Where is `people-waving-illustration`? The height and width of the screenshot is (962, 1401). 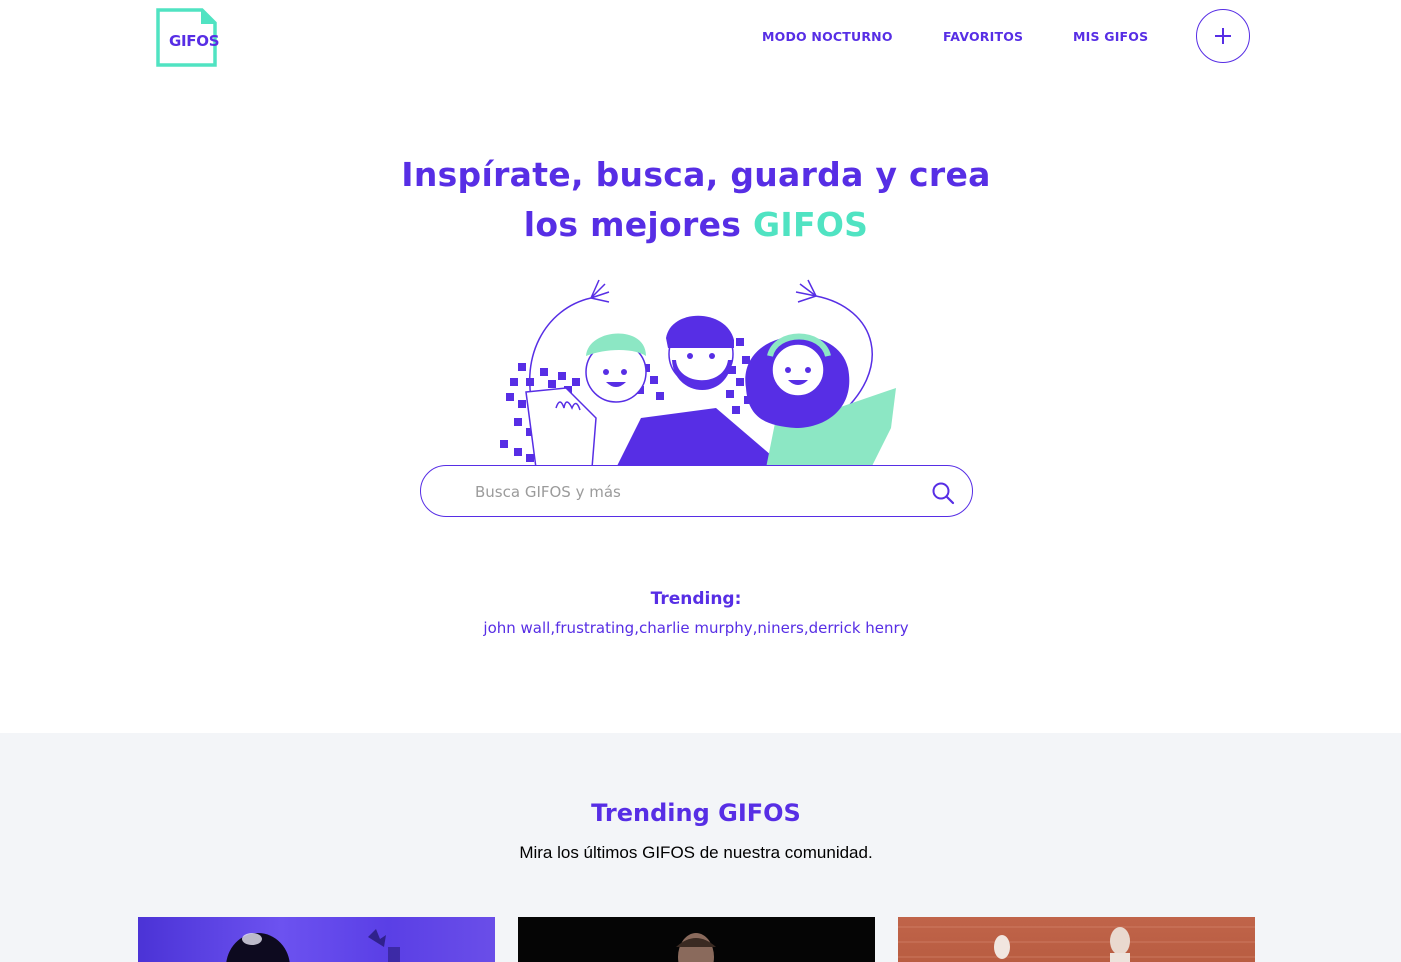
people-waving-illustration is located at coordinates (698, 374).